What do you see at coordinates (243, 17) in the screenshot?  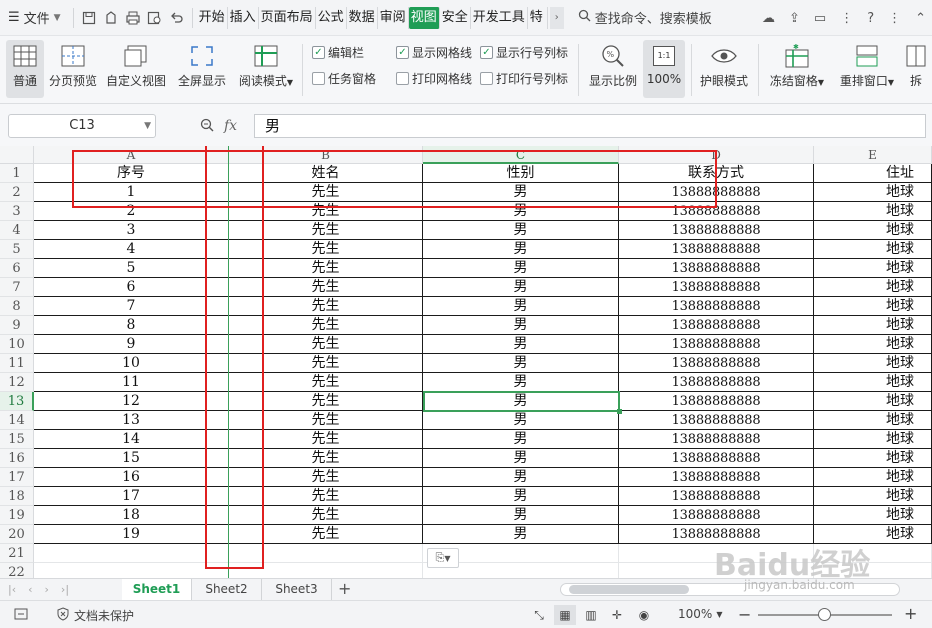 I see `tab-insert: 插入` at bounding box center [243, 17].